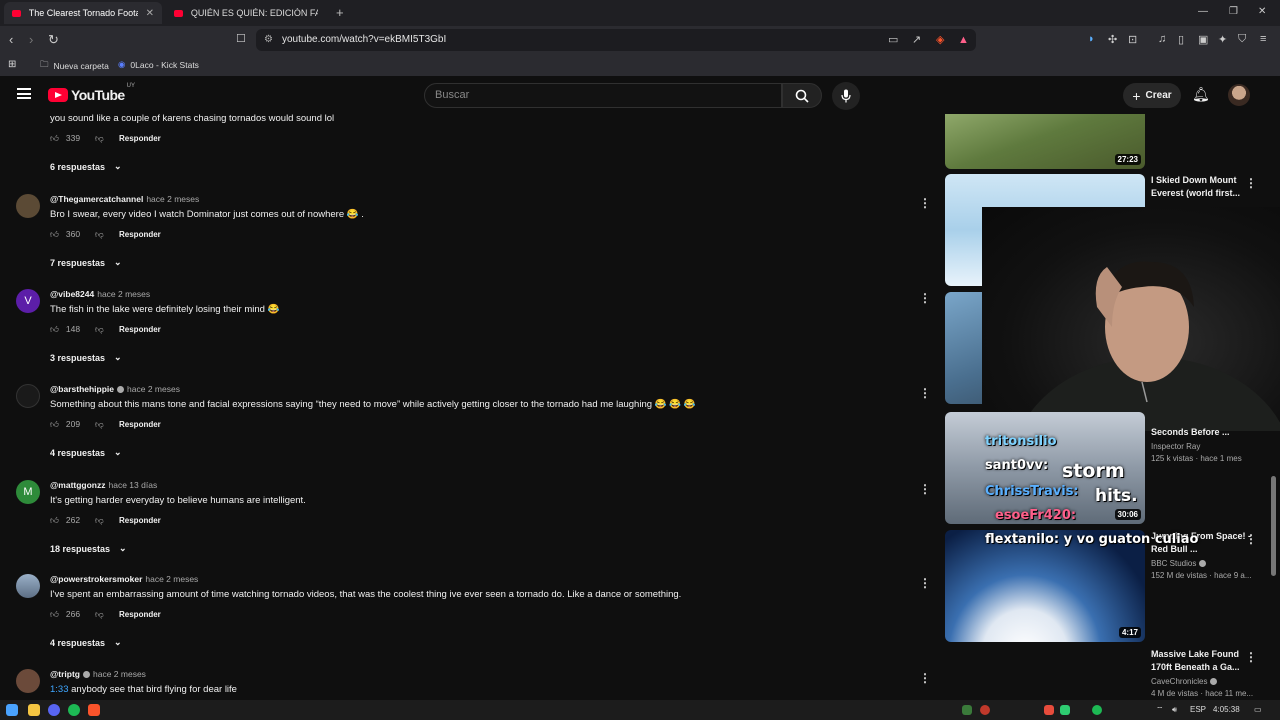 The height and width of the screenshot is (720, 1280). I want to click on view-replies-button: 3 respuestas ⌄, so click(164, 357).